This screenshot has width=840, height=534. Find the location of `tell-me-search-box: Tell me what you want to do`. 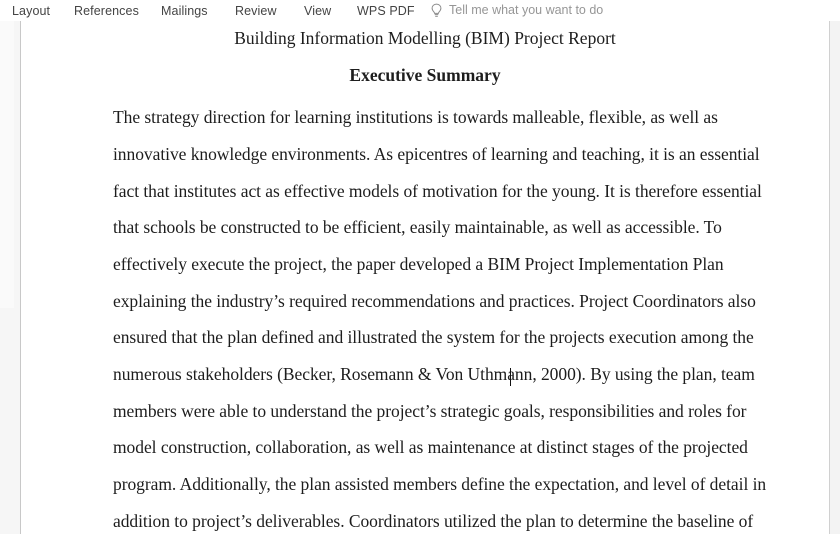

tell-me-search-box: Tell me what you want to do is located at coordinates (516, 10).